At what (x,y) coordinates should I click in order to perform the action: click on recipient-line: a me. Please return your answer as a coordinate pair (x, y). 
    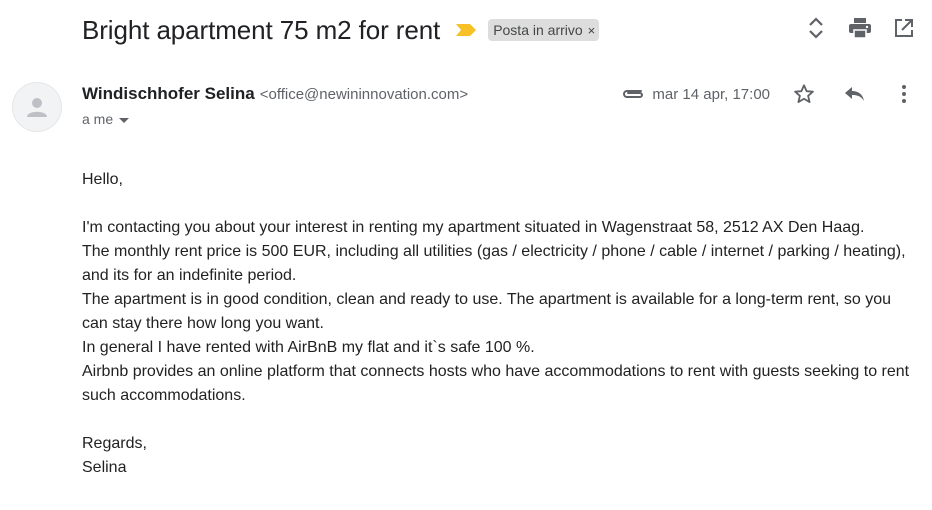
    Looking at the image, I should click on (106, 119).